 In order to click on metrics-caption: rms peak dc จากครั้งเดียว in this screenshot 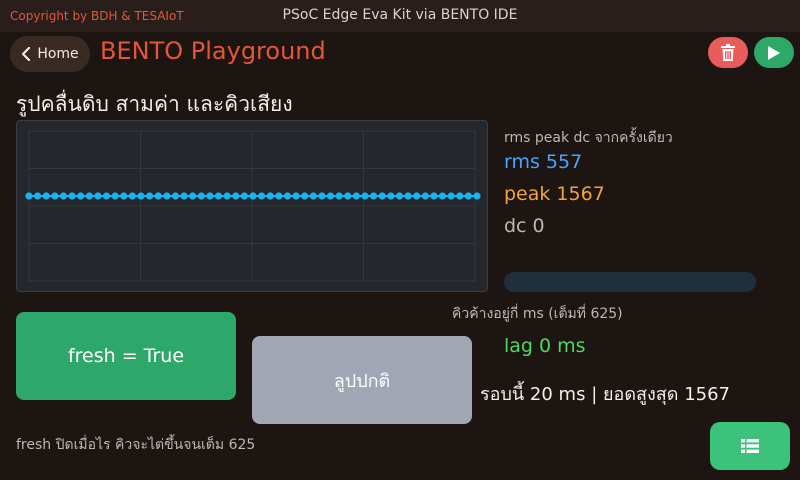, I will do `click(588, 138)`.